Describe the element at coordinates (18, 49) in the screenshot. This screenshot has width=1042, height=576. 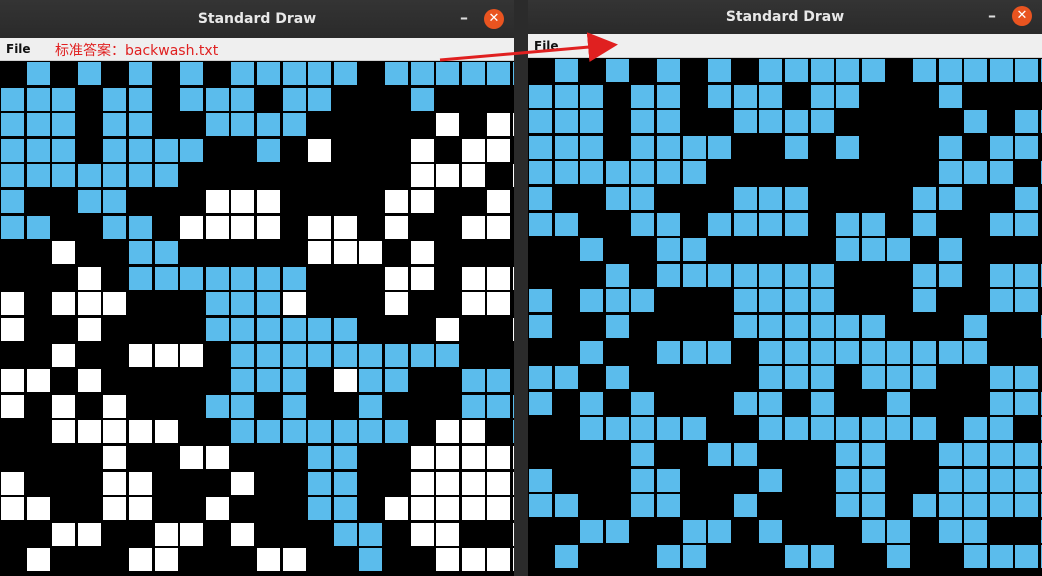
I see `left-file-menu: File` at that location.